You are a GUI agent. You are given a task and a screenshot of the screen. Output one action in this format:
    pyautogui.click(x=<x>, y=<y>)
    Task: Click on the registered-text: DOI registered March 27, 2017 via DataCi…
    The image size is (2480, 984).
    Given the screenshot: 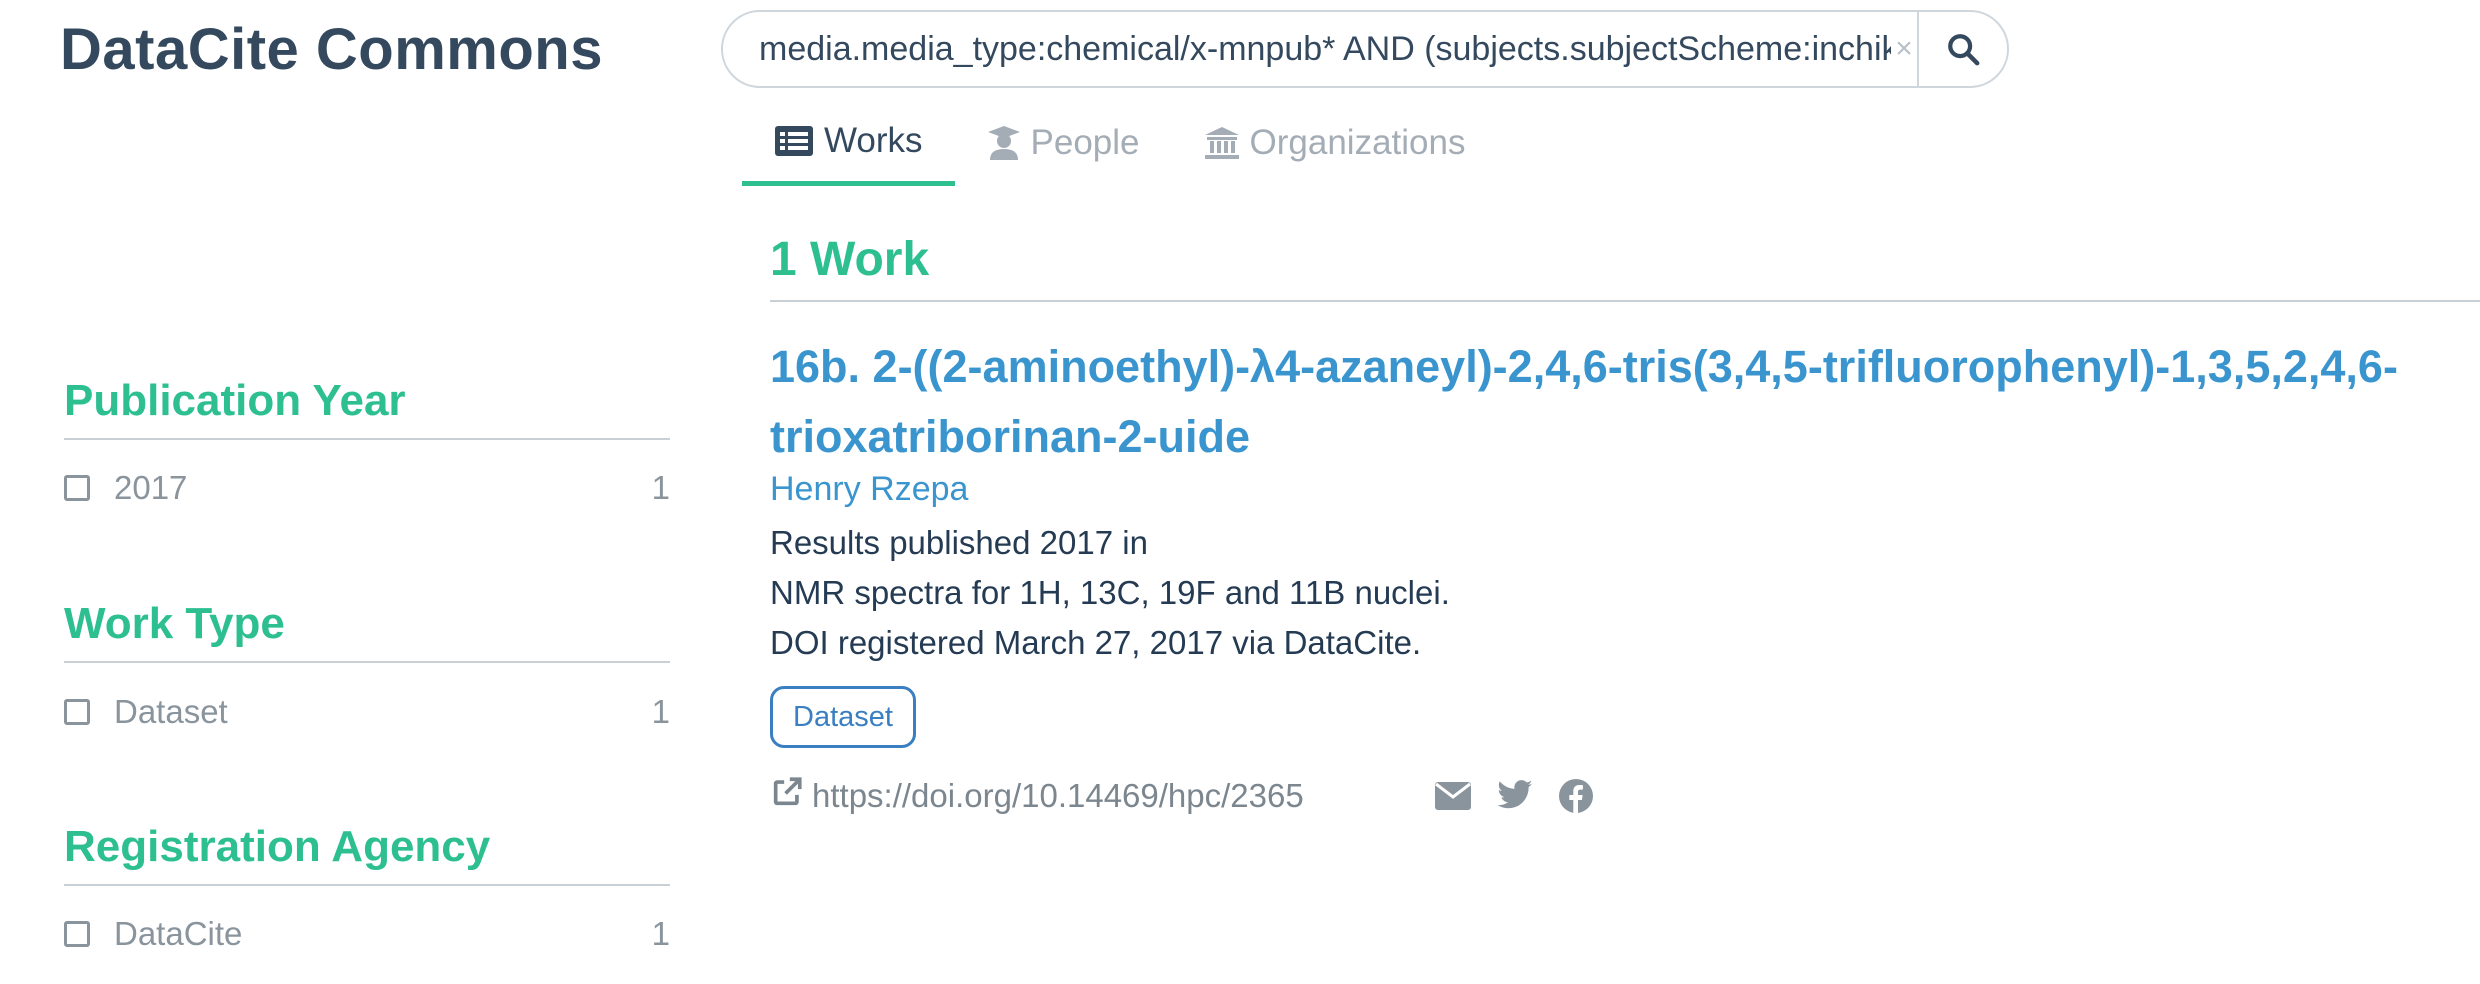 What is the action you would take?
    pyautogui.click(x=1096, y=642)
    